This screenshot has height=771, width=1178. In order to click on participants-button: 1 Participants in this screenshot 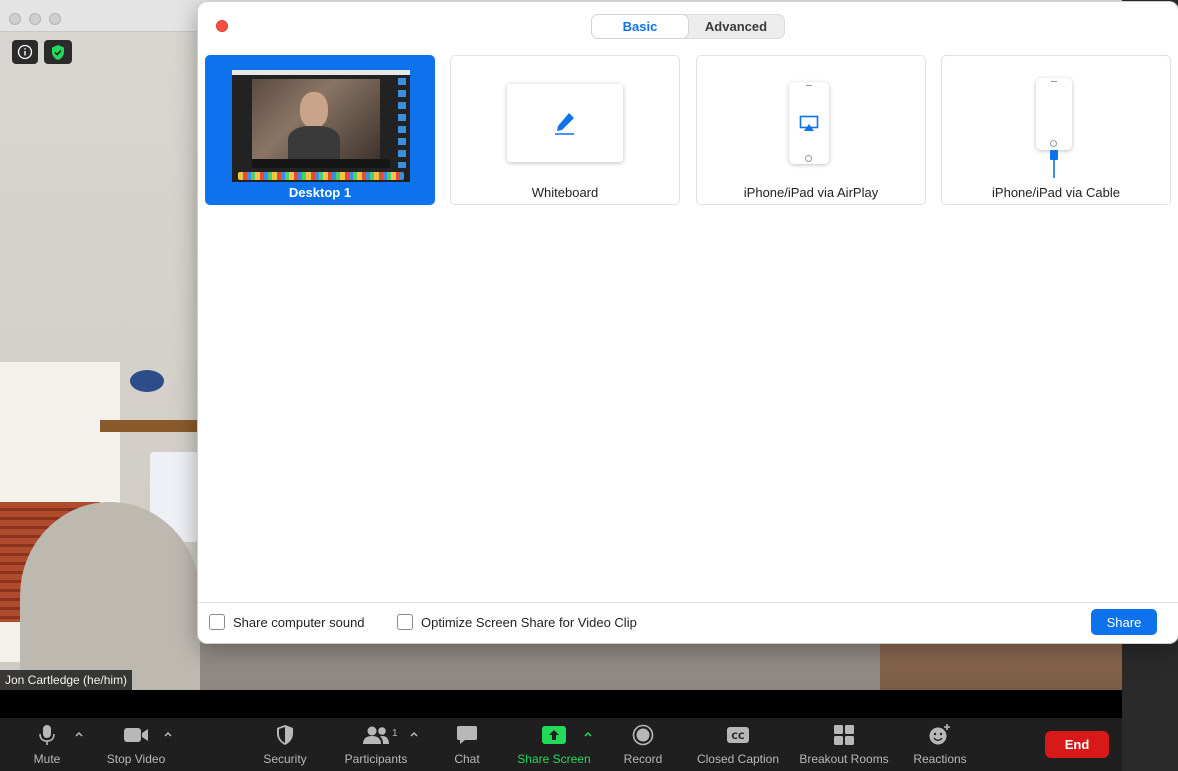, I will do `click(376, 744)`.